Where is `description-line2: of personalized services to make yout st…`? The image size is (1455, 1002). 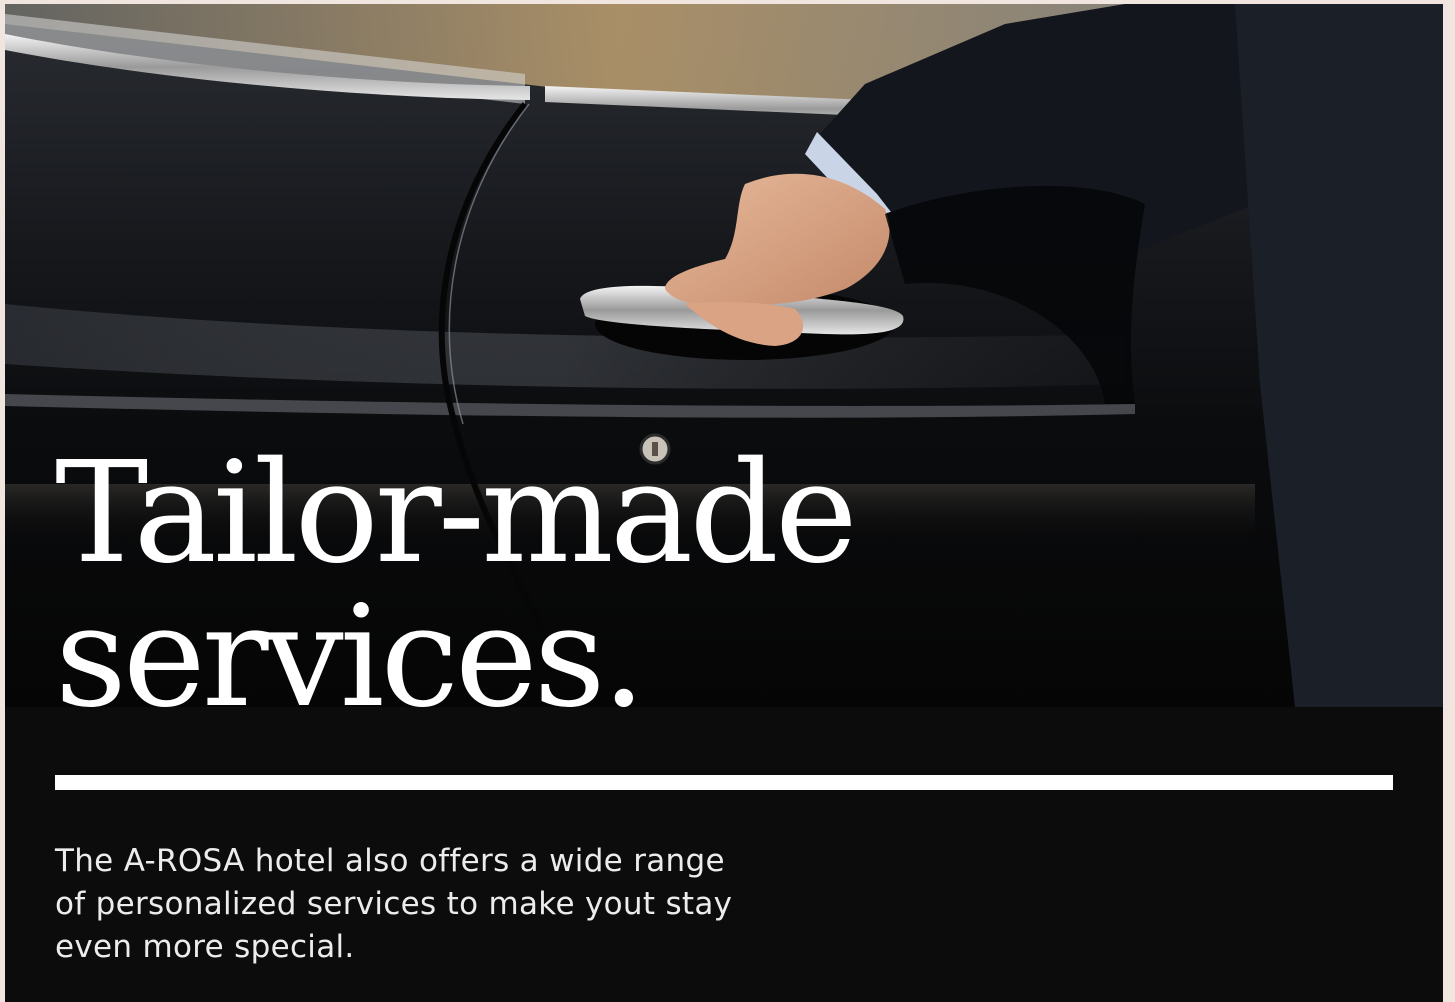
description-line2: of personalized services to make yout st… is located at coordinates (394, 904).